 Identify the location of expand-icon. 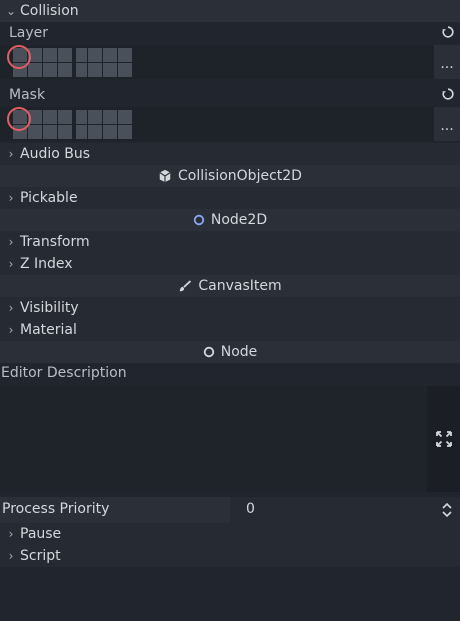
(443, 439).